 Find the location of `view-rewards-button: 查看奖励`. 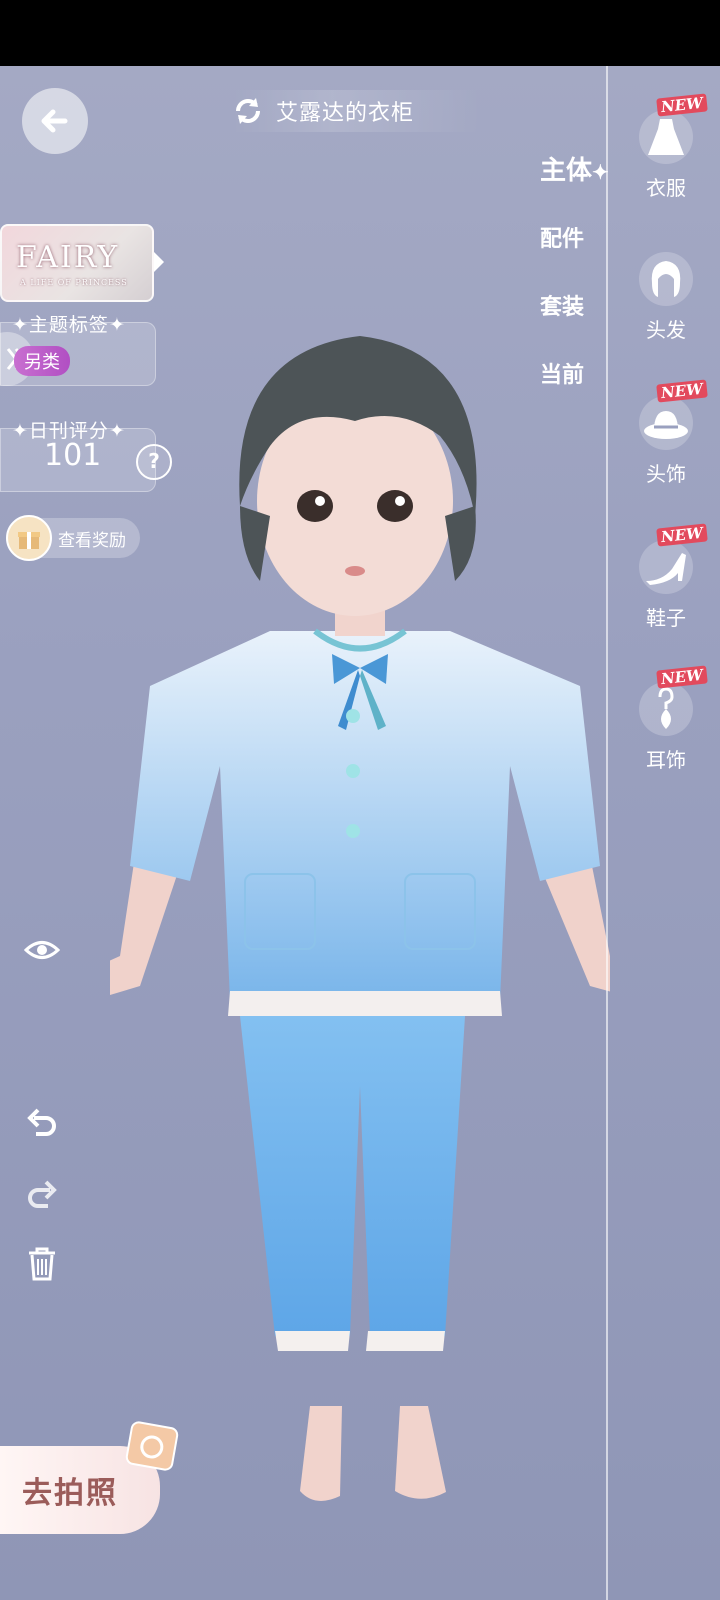

view-rewards-button: 查看奖励 is located at coordinates (73, 538).